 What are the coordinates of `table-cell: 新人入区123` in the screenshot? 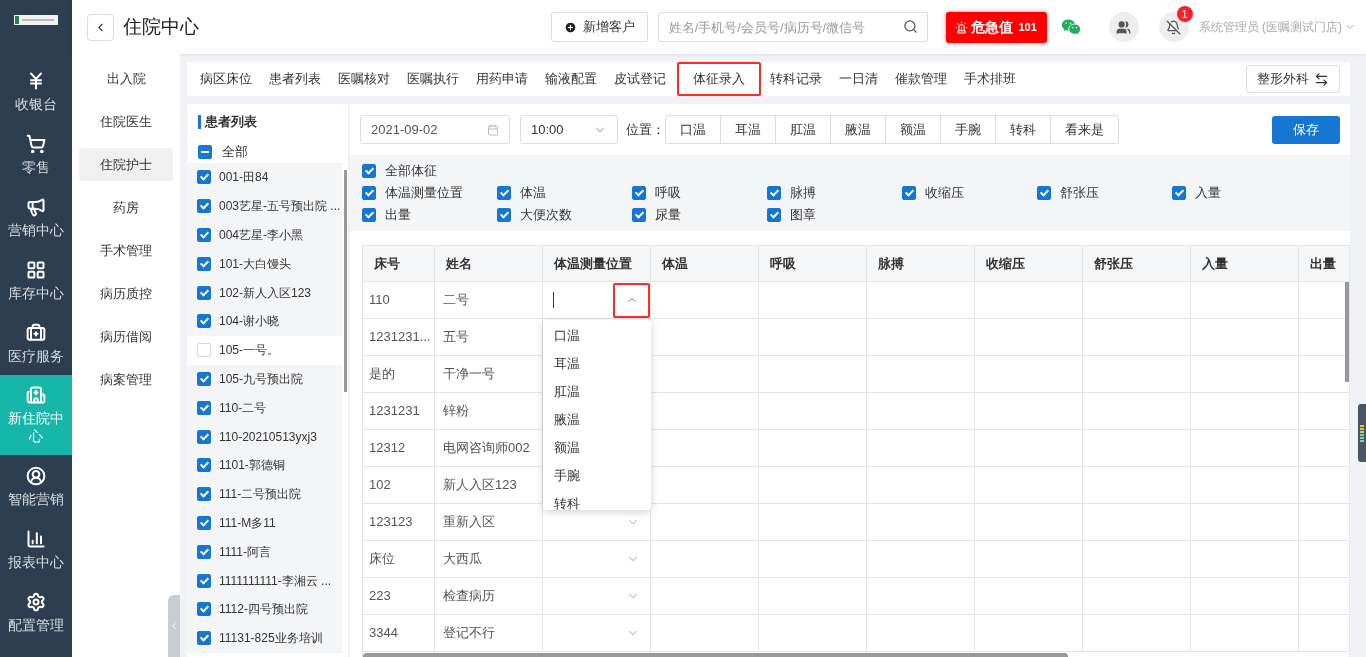 It's located at (489, 485).